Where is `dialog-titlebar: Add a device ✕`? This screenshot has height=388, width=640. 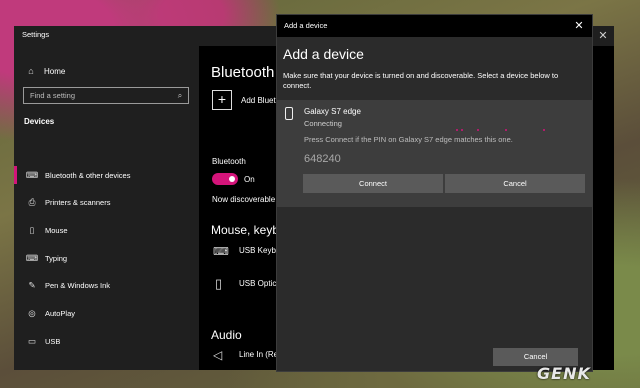
dialog-titlebar: Add a device ✕ is located at coordinates (434, 26).